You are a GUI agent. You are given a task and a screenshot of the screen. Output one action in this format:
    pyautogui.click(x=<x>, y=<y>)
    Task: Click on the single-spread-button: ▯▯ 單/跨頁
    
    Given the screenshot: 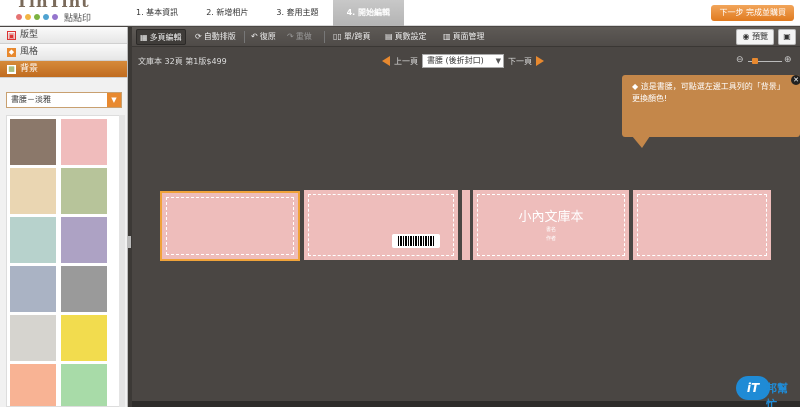 What is the action you would take?
    pyautogui.click(x=352, y=37)
    